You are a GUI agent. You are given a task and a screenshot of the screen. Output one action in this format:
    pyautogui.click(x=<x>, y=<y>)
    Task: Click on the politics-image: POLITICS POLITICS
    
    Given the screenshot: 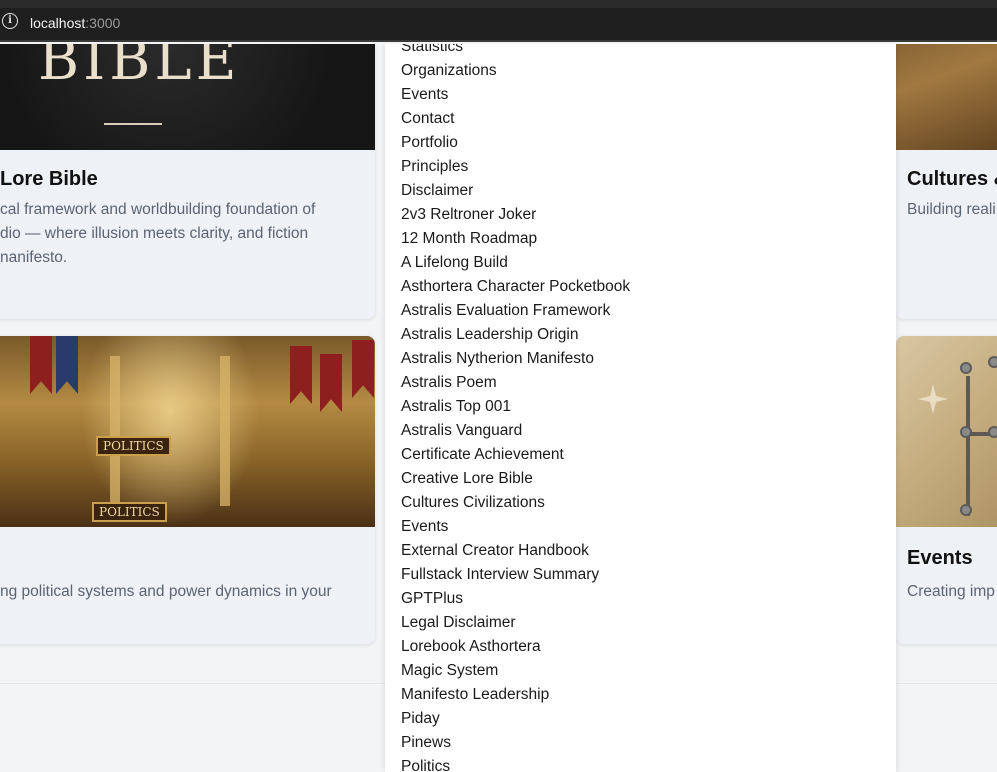 What is the action you would take?
    pyautogui.click(x=187, y=431)
    